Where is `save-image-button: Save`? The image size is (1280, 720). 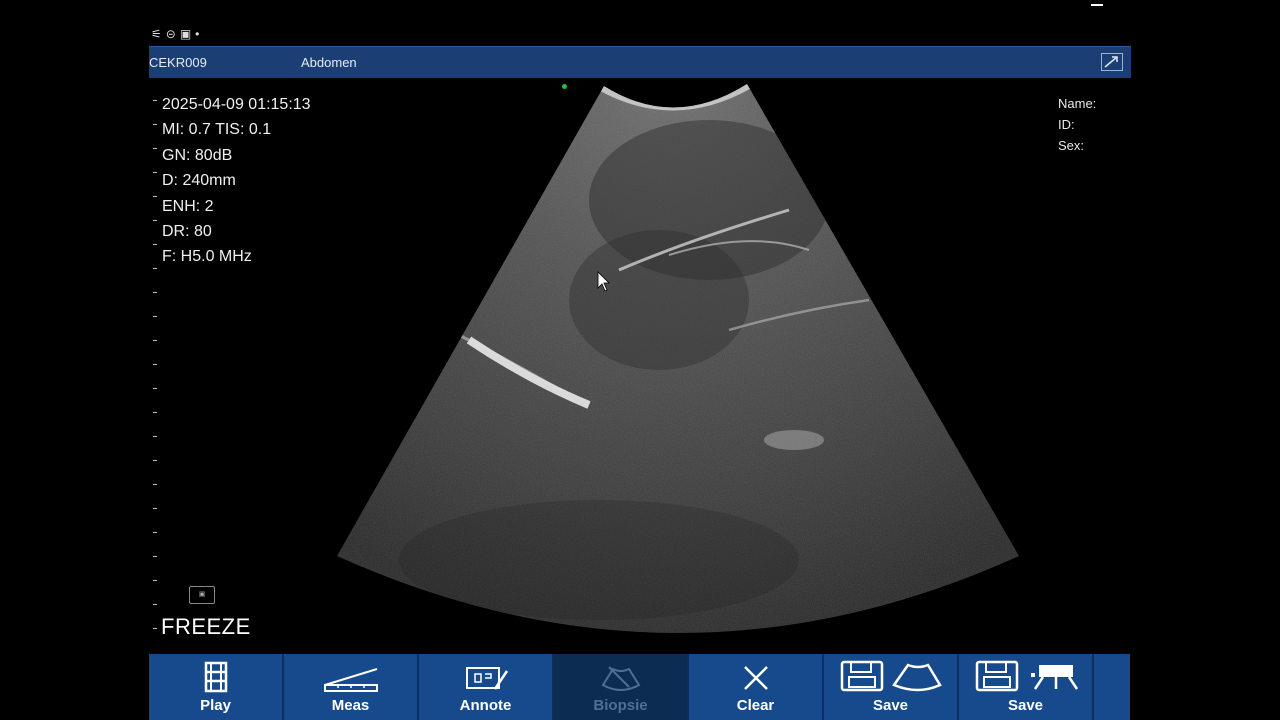
save-image-button: Save is located at coordinates (891, 687).